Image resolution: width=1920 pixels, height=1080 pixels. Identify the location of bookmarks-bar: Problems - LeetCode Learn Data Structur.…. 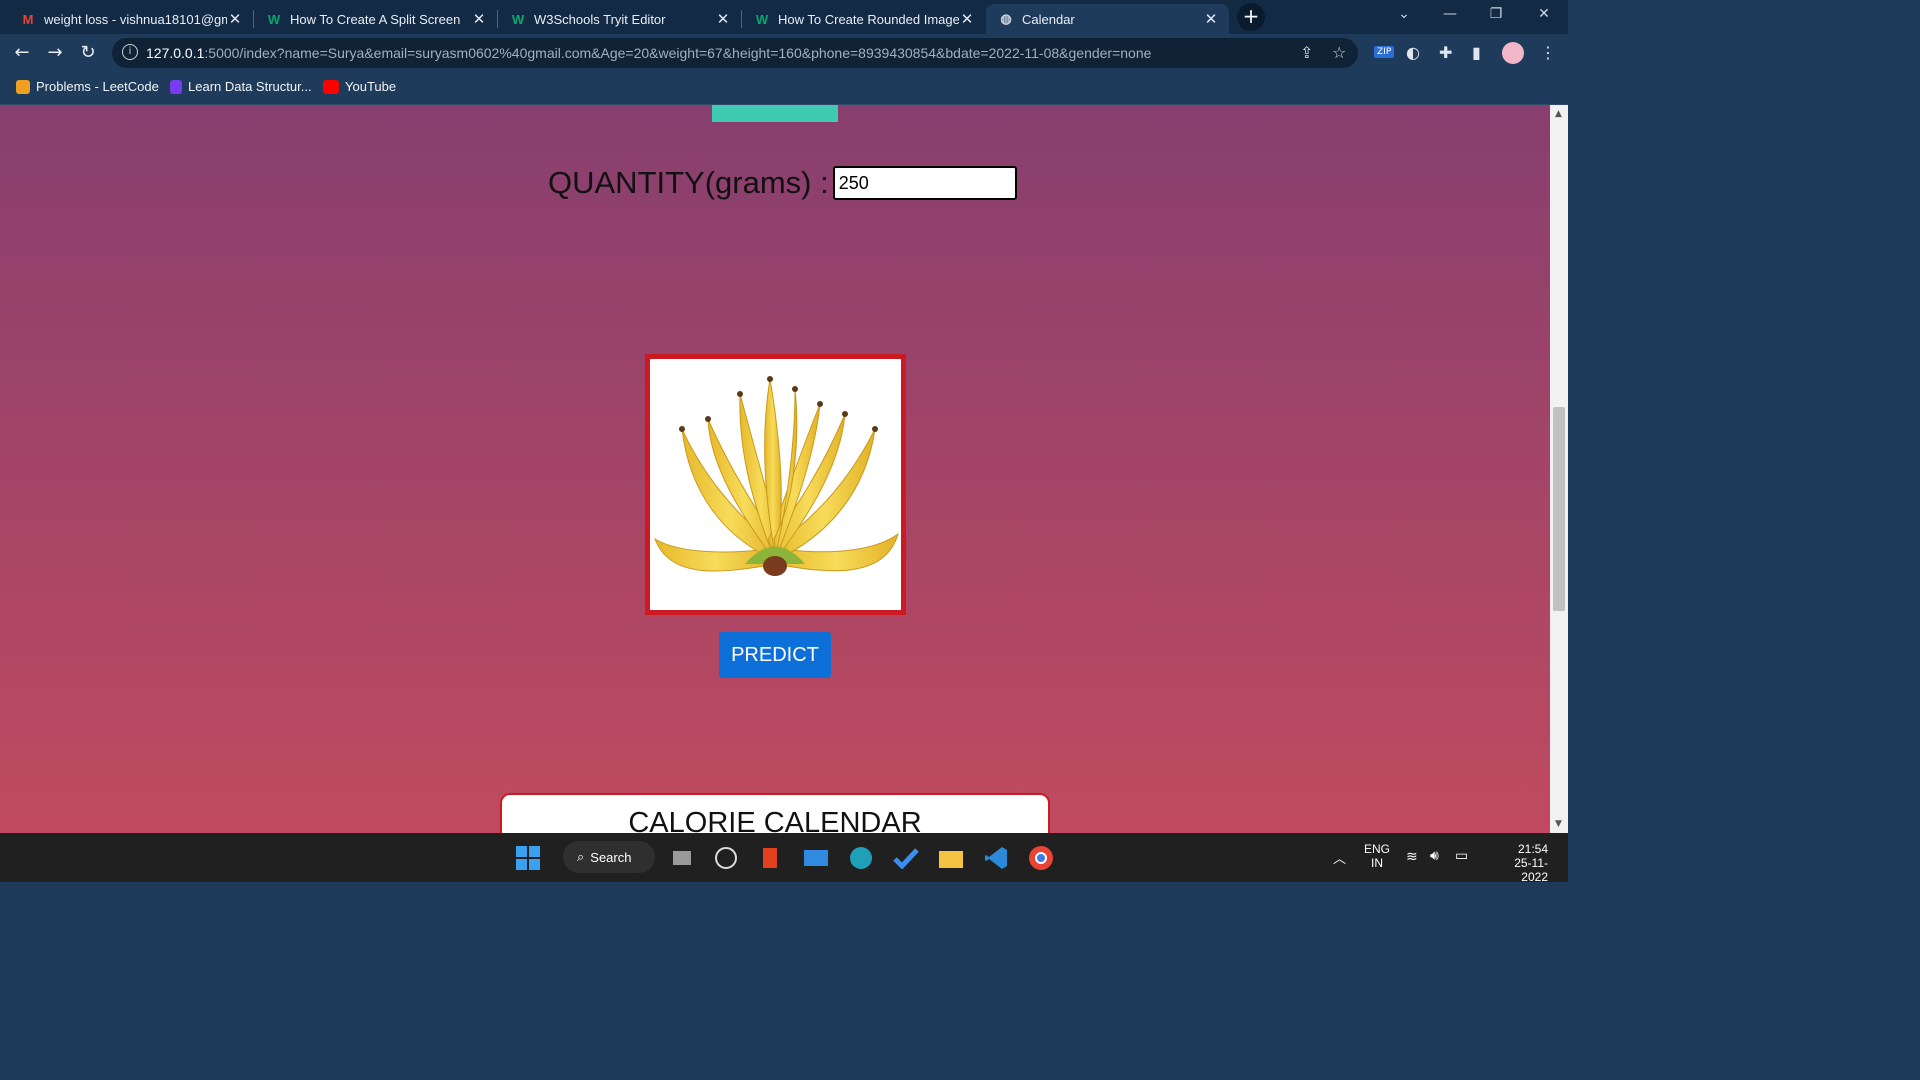
(784, 88).